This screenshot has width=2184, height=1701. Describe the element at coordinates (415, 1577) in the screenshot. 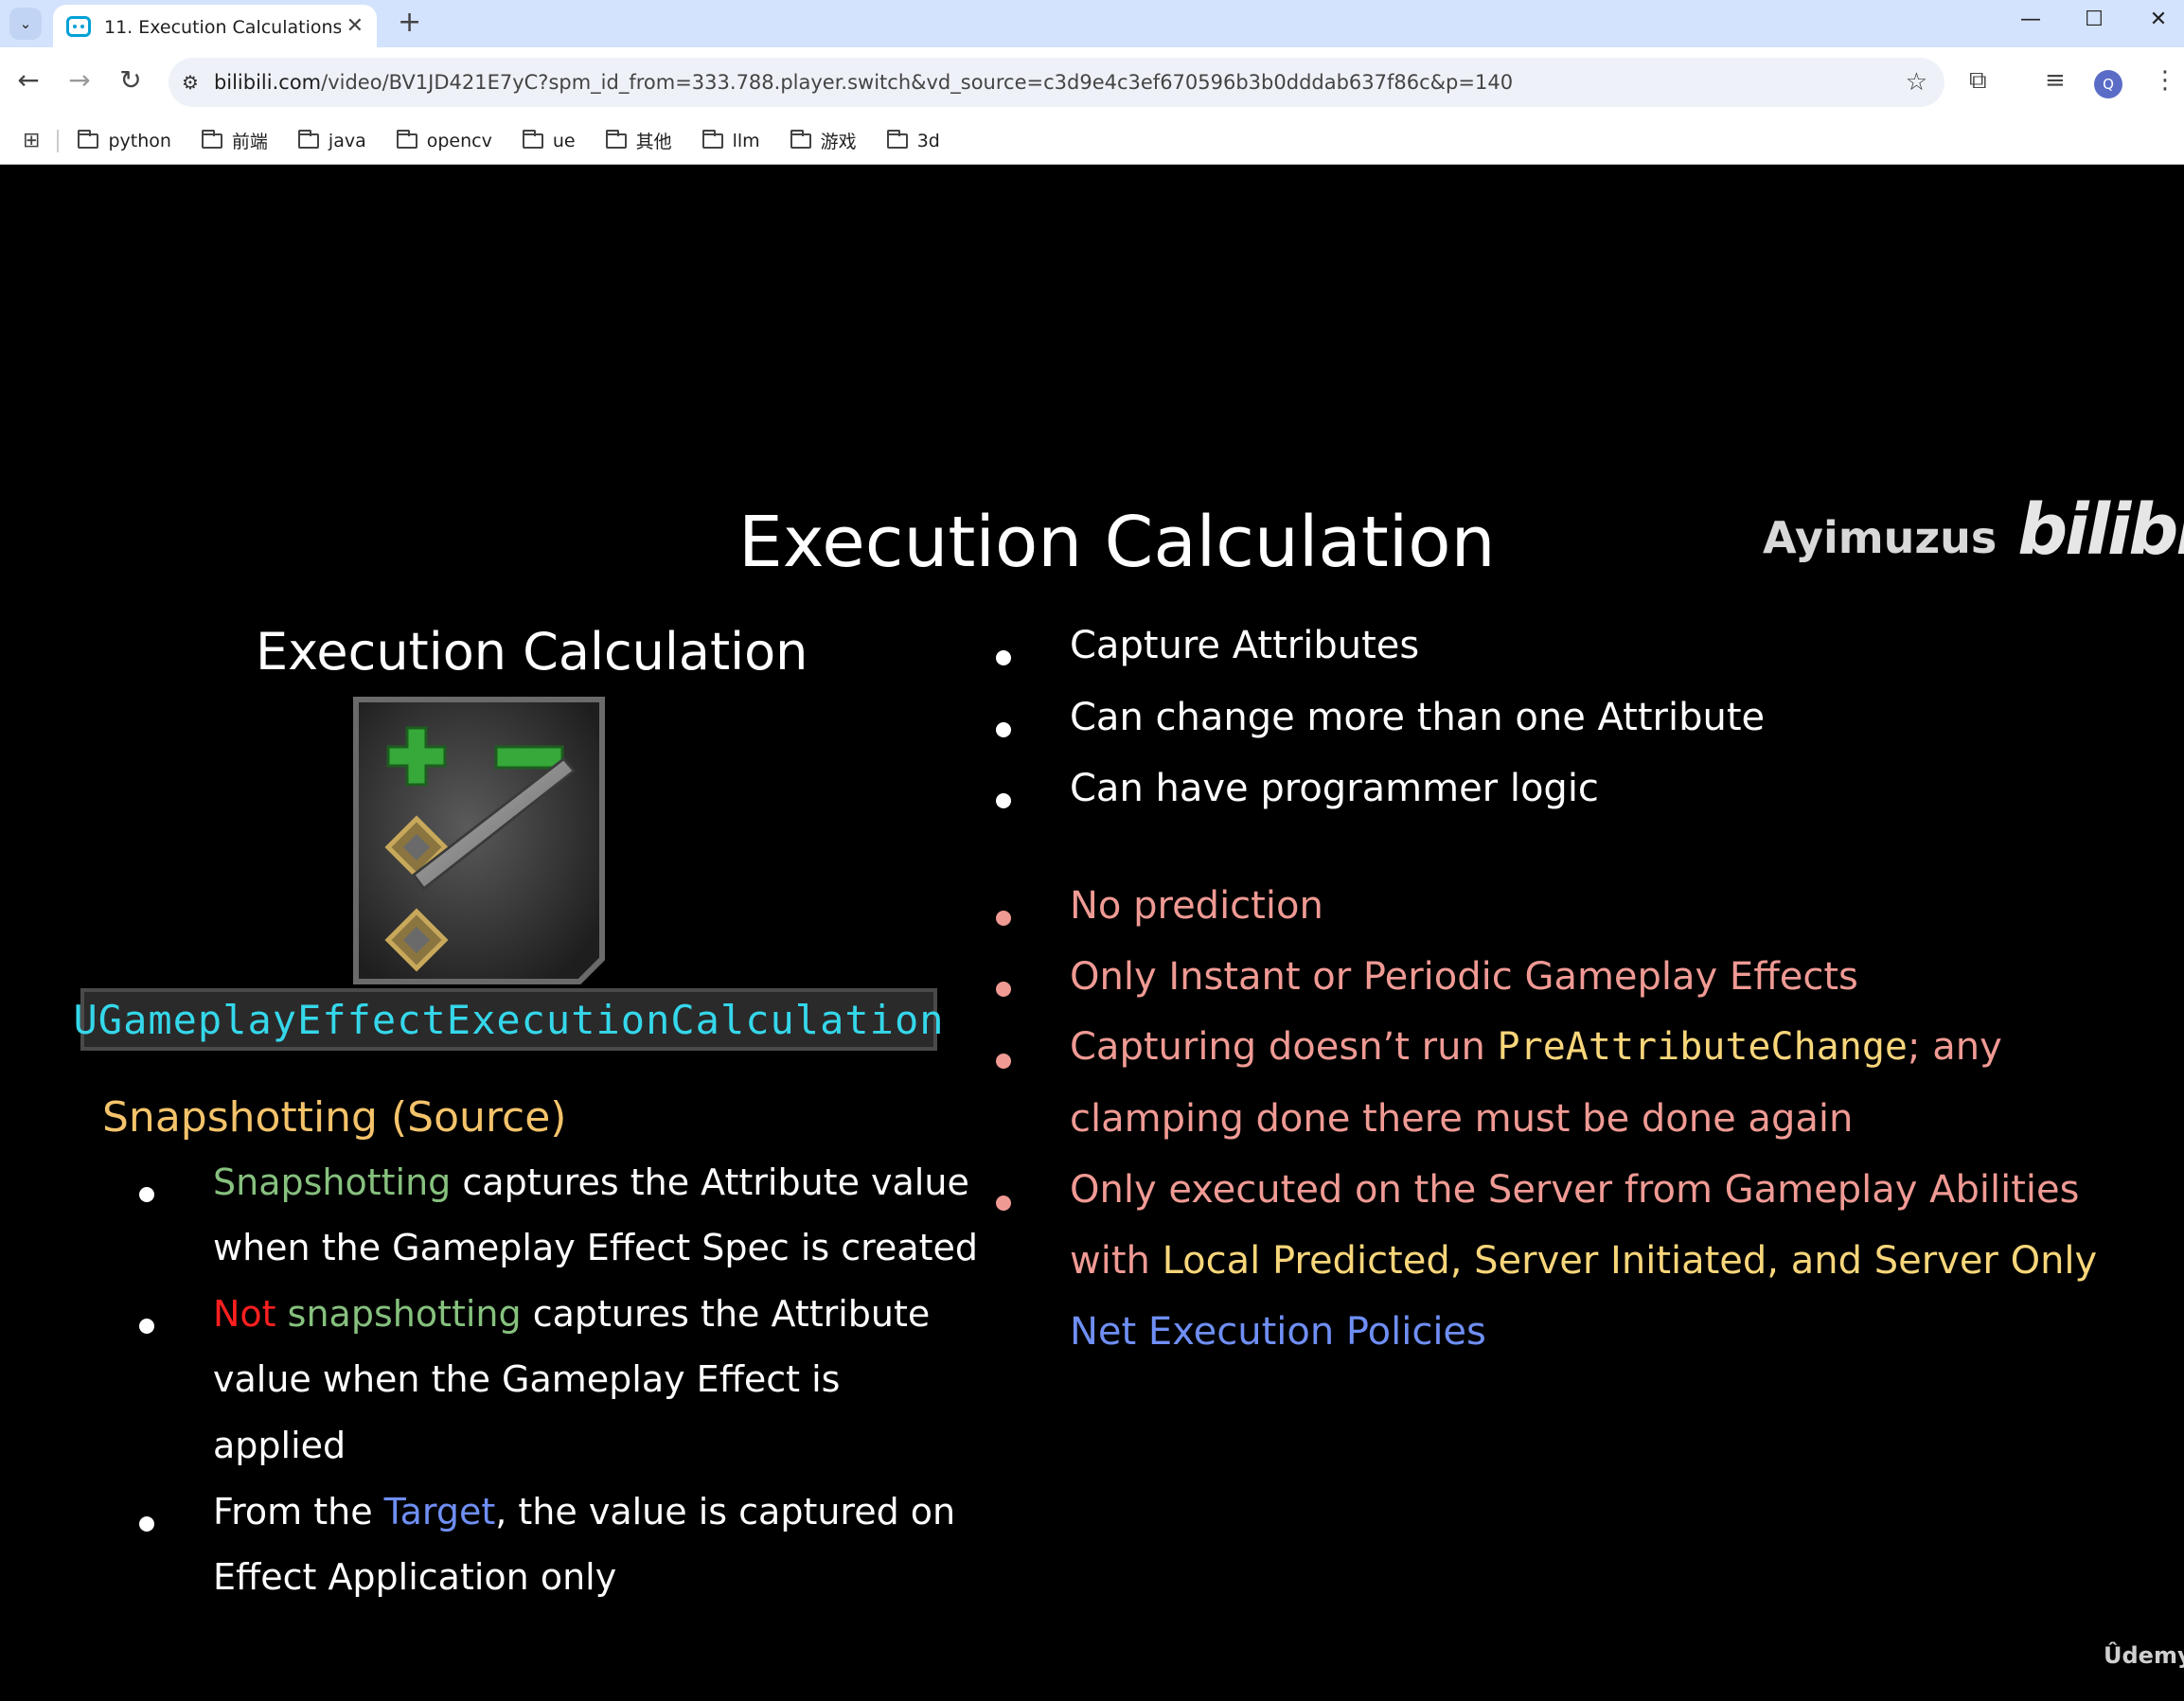

I see `left-bullet-3-line-2: Effect Application only` at that location.